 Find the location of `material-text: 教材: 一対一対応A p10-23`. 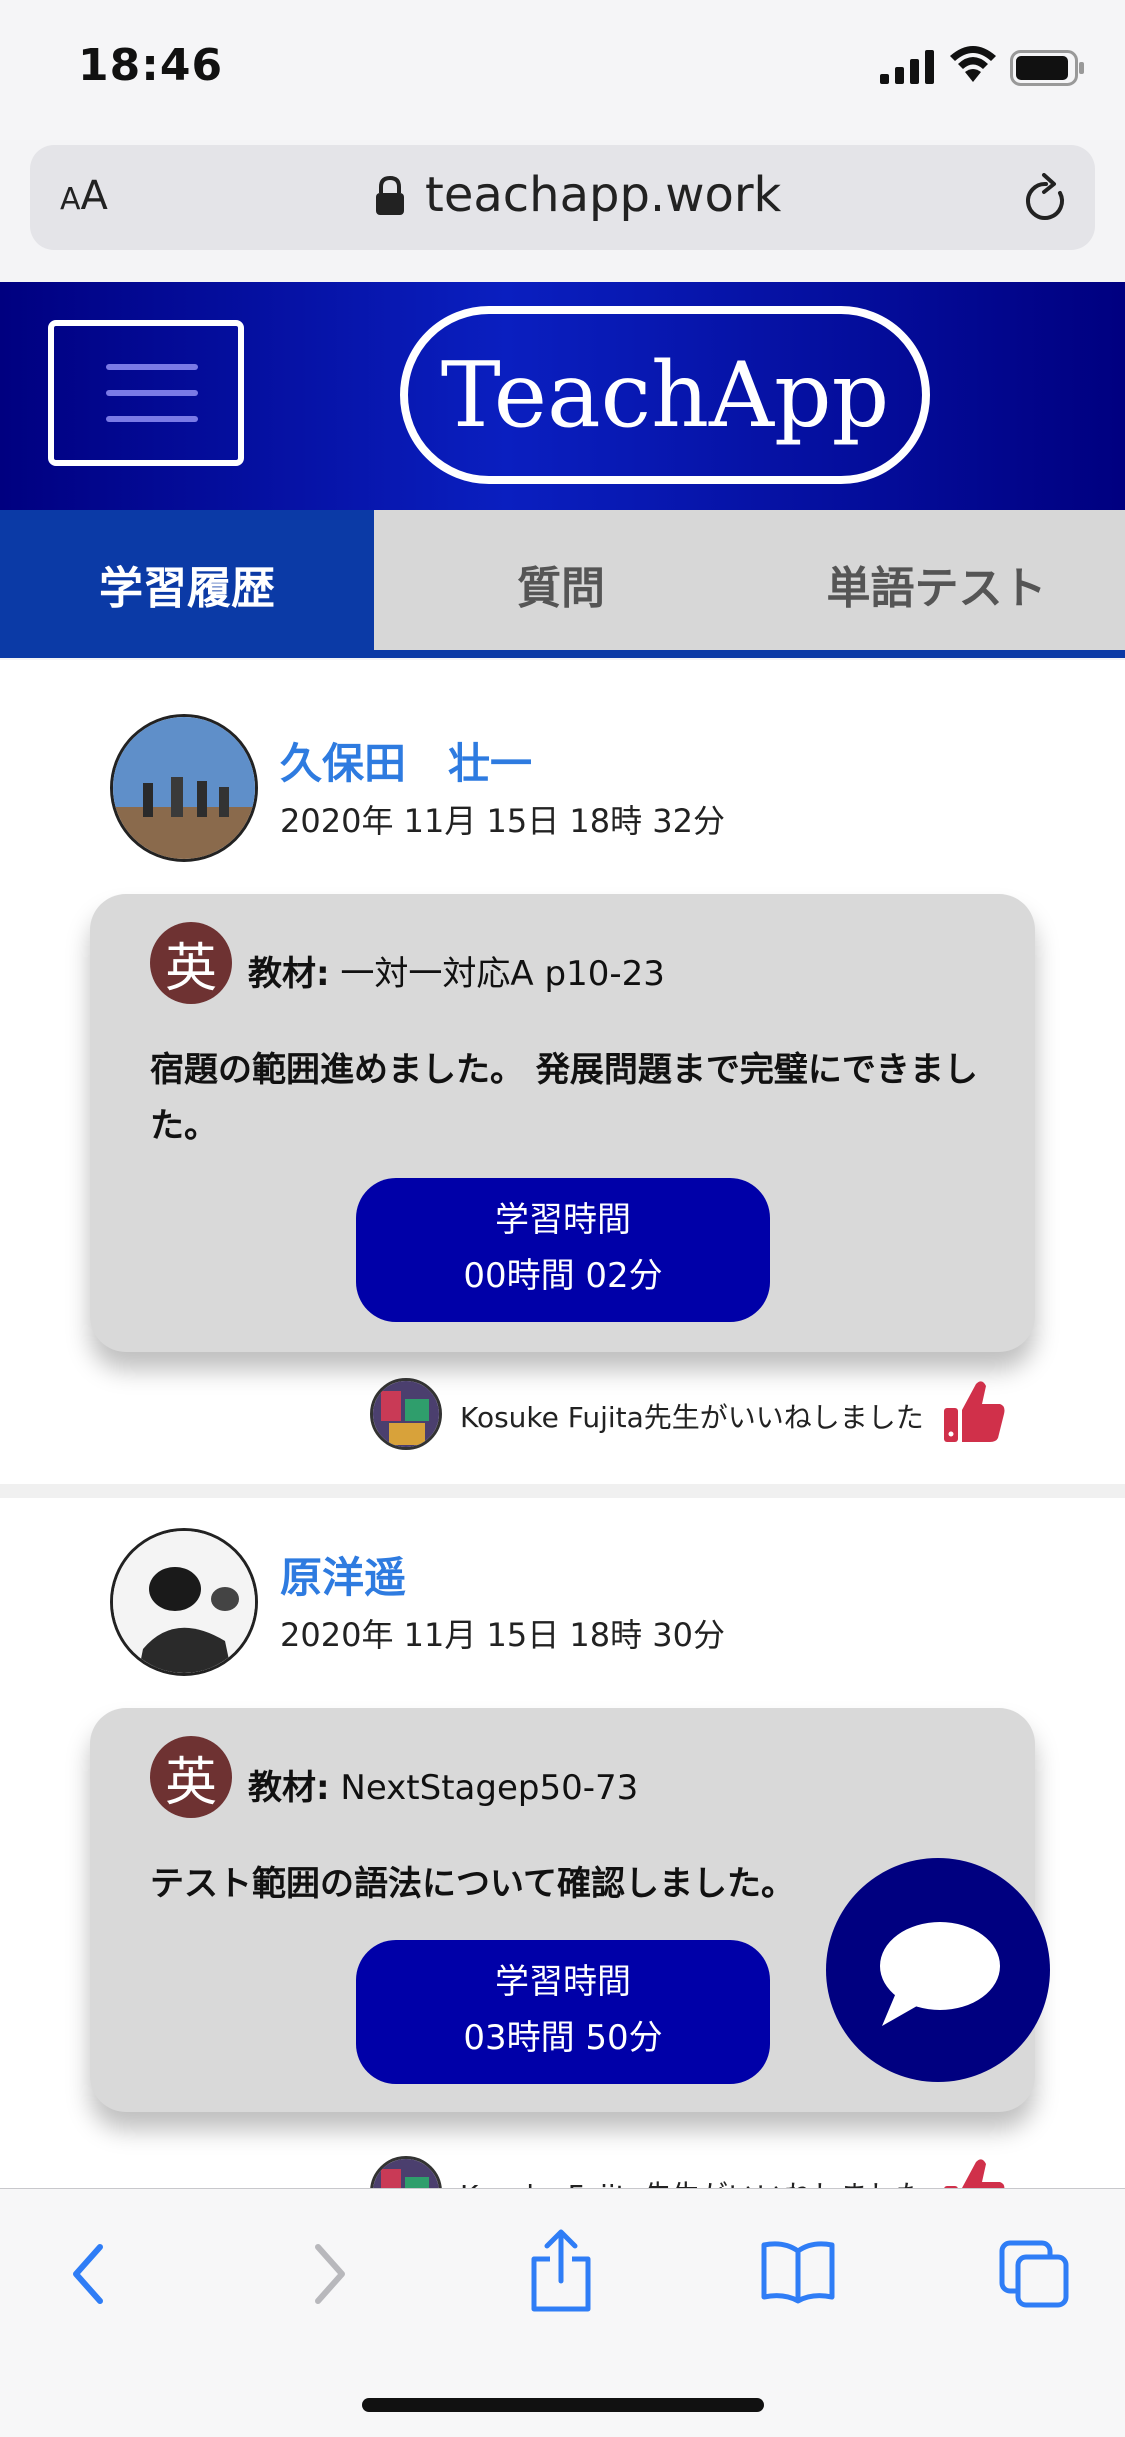

material-text: 教材: 一対一対応A p10-23 is located at coordinates (456, 974).